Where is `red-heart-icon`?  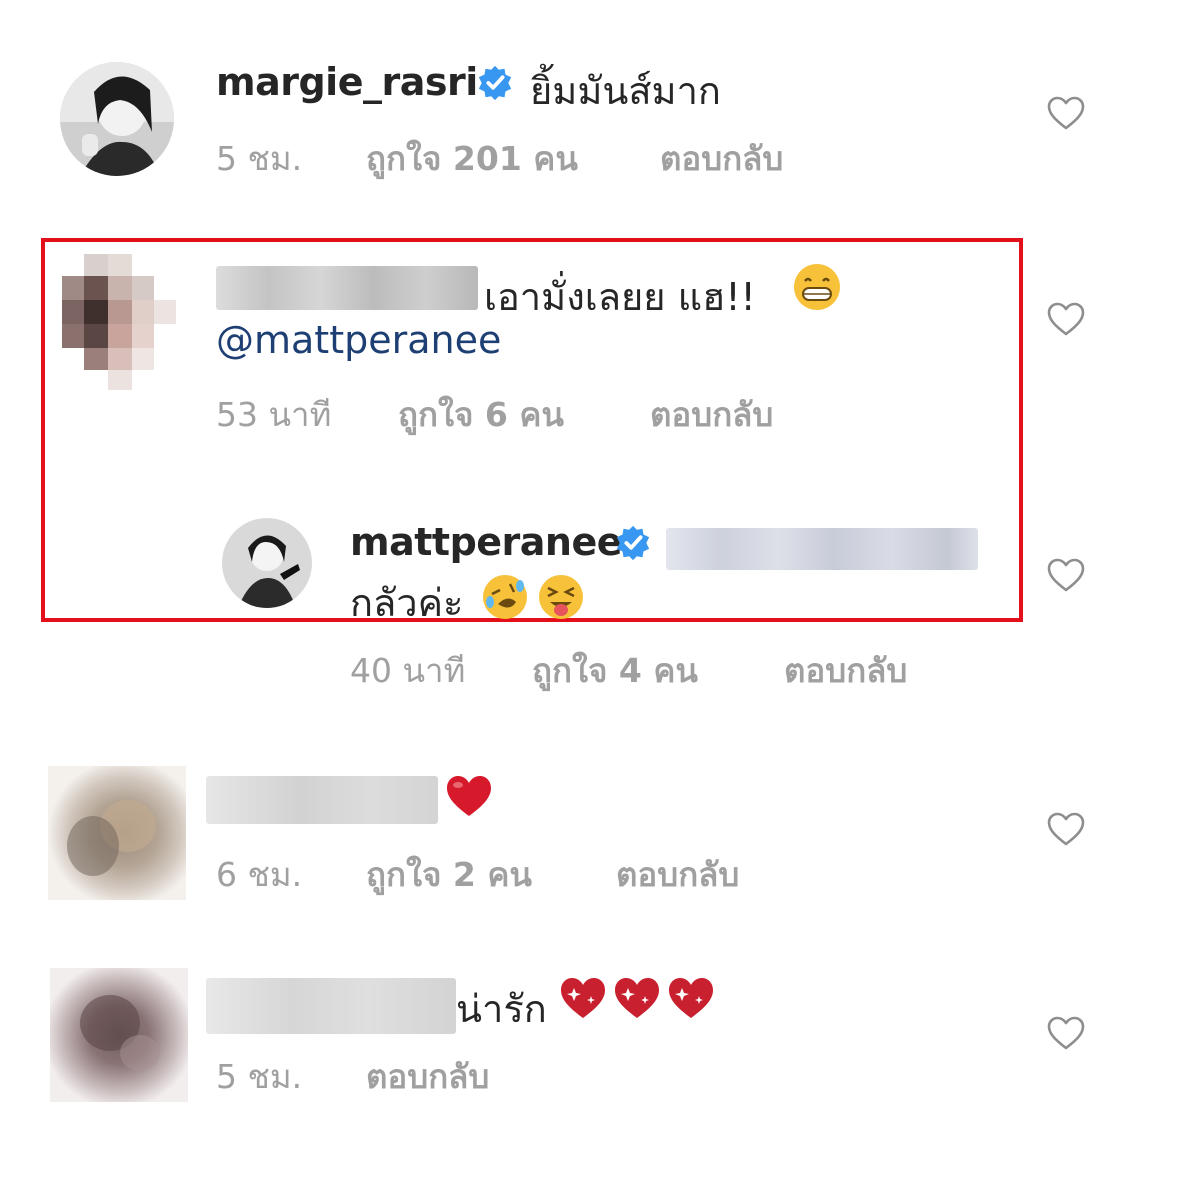 red-heart-icon is located at coordinates (469, 796).